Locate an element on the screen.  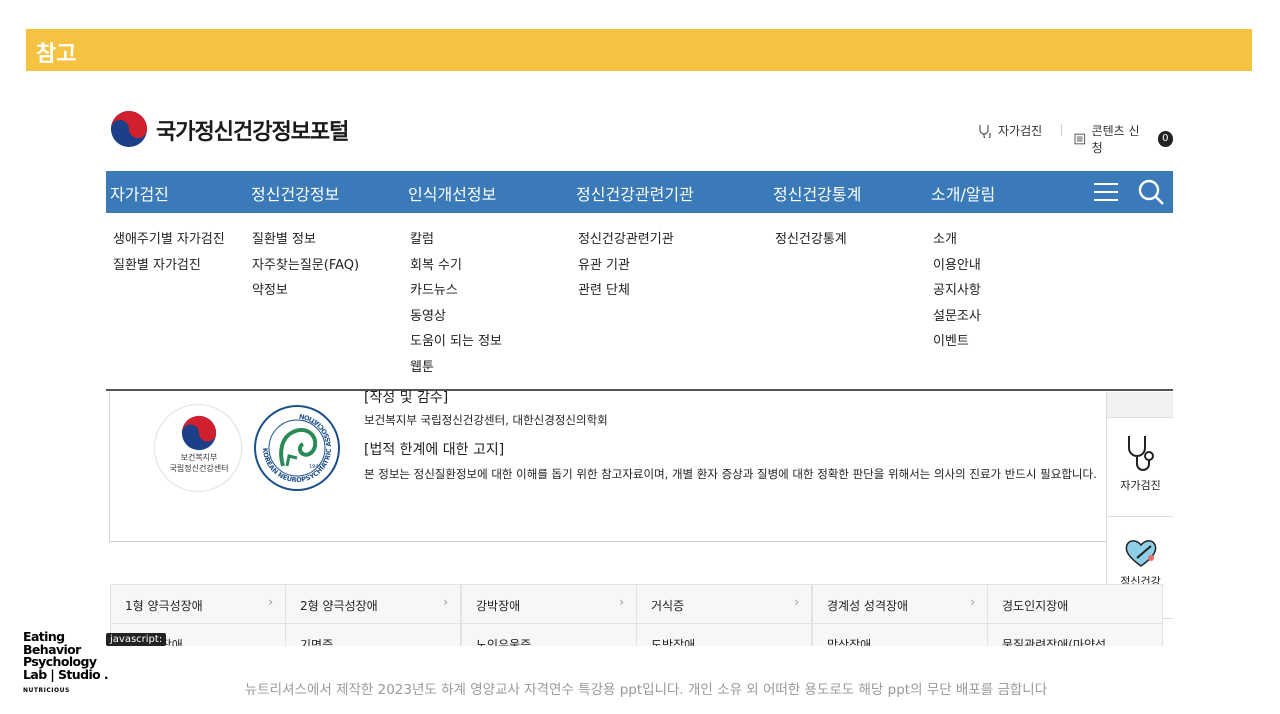
disease-item-label: 2형 양극성장애 is located at coordinates (339, 606).